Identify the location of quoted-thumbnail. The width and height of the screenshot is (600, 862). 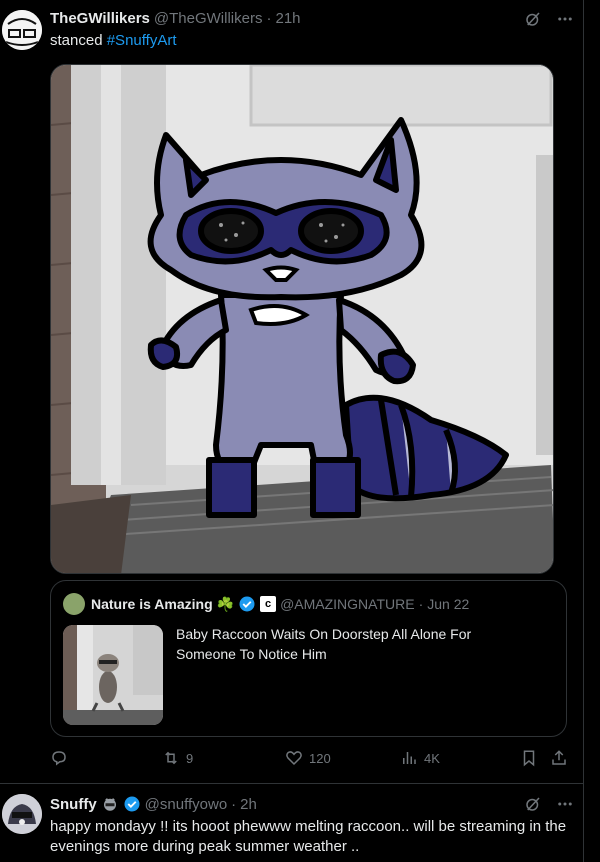
(113, 675).